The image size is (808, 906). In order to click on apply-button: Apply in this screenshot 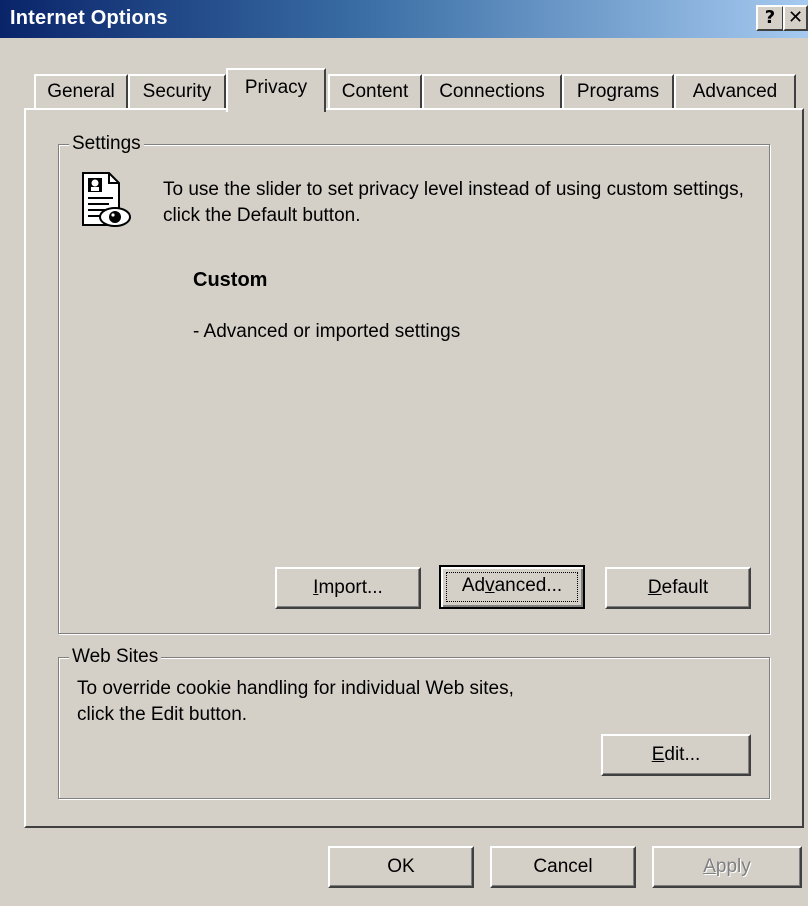, I will do `click(727, 867)`.